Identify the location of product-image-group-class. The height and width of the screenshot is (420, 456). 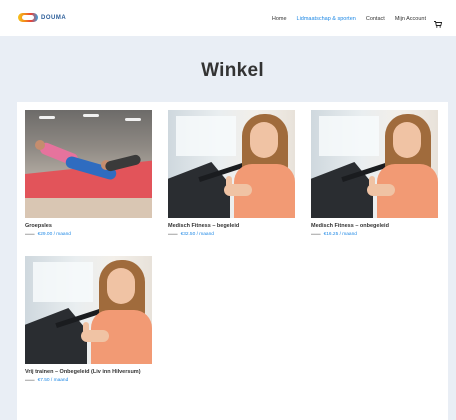
(88, 164).